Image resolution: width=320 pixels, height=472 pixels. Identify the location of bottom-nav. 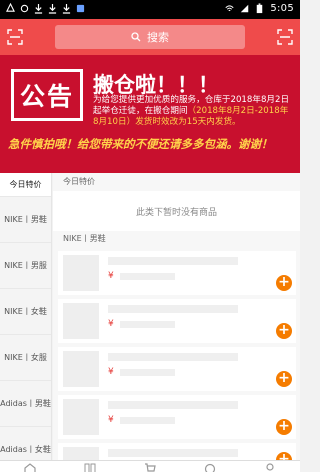
(150, 466).